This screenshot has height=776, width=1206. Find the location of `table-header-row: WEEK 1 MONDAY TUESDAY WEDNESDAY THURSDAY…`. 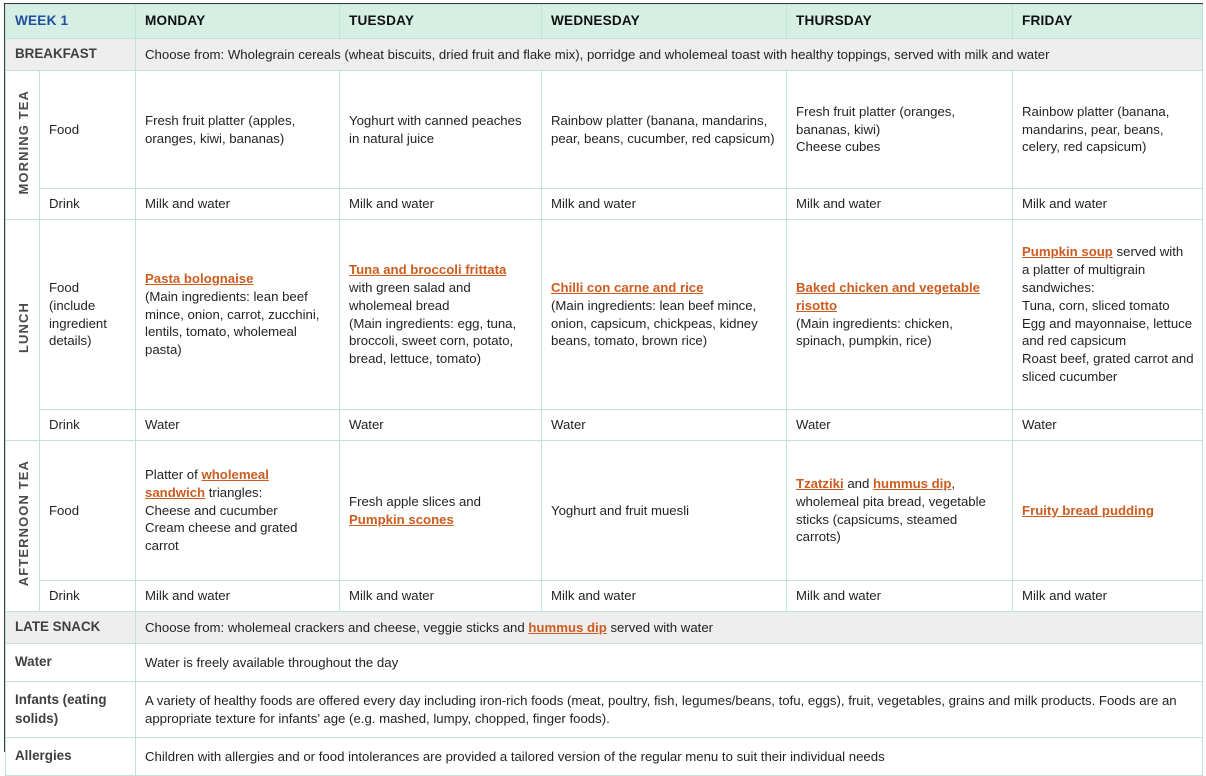

table-header-row: WEEK 1 MONDAY TUESDAY WEDNESDAY THURSDAY… is located at coordinates (604, 21).